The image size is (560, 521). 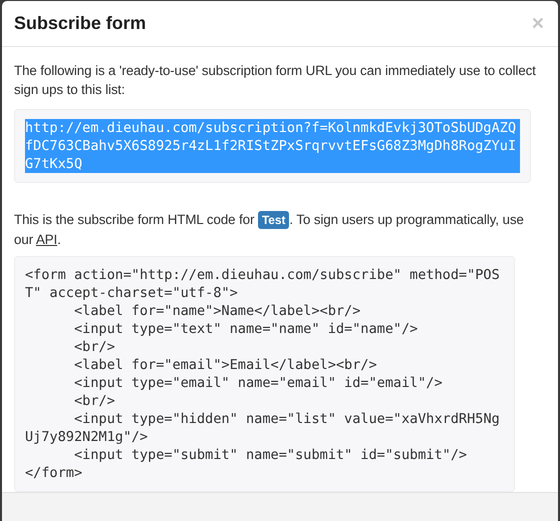 I want to click on html-note-text: This is the subscribe form HTML code for Test . To sign users up programmatically, use our API., so click(x=269, y=229).